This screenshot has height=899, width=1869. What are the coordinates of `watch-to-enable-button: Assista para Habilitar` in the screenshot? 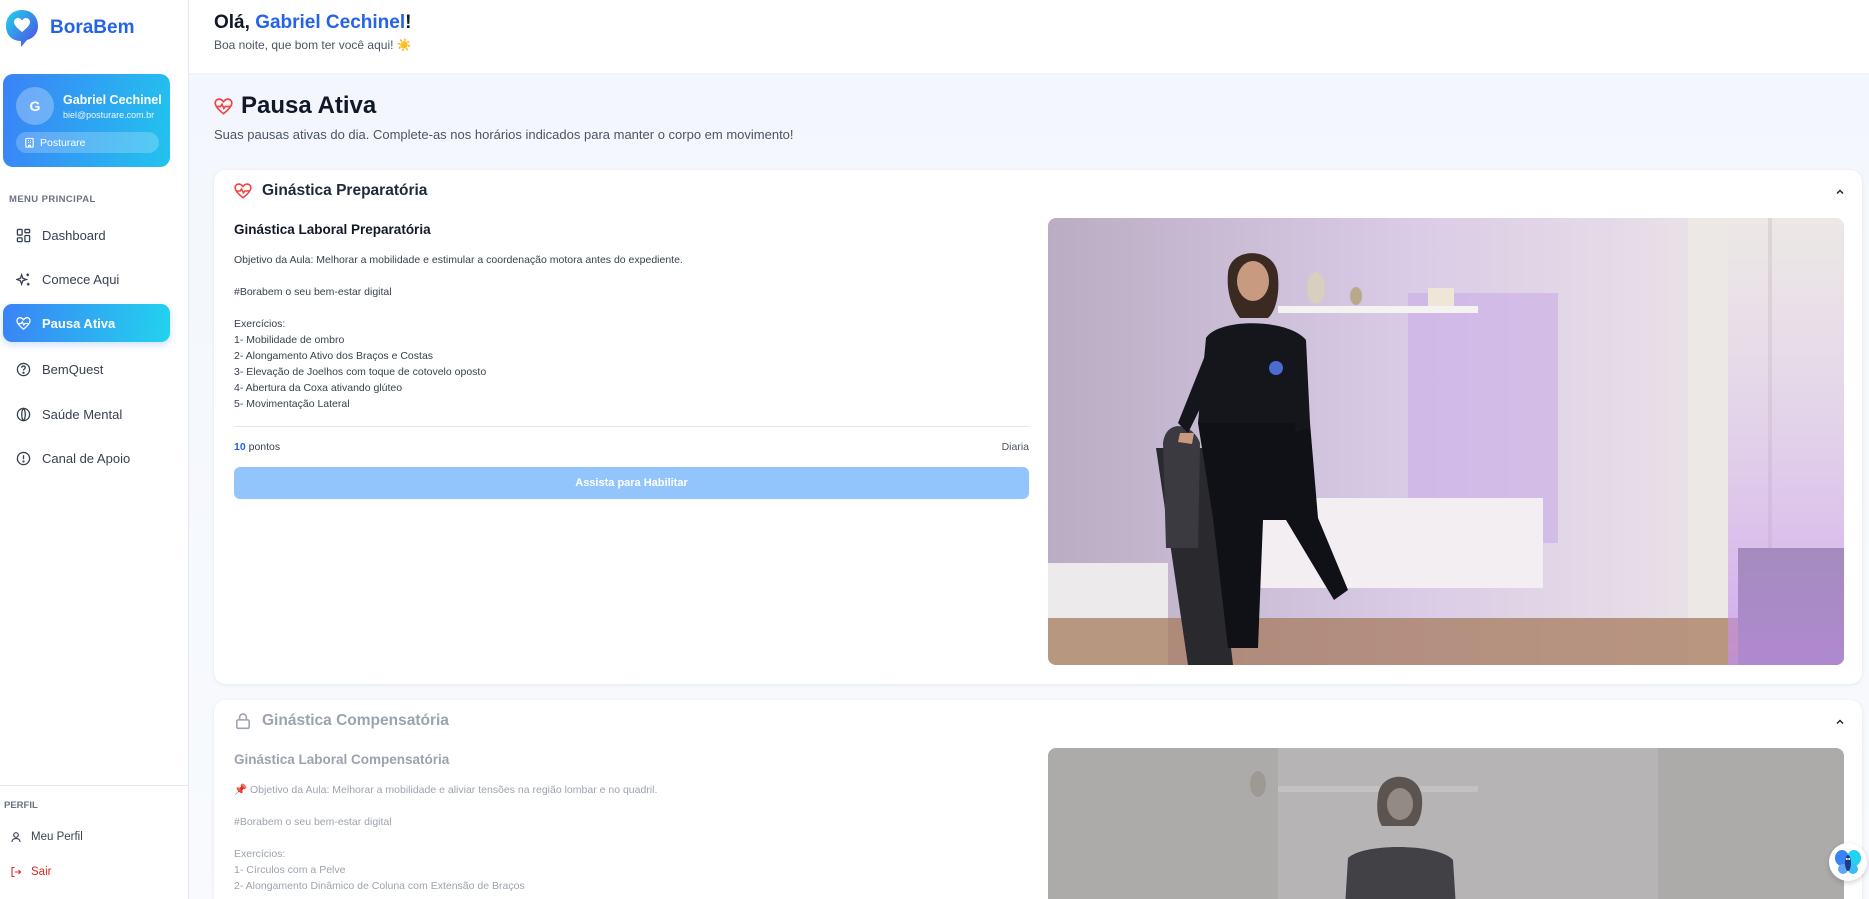 It's located at (631, 483).